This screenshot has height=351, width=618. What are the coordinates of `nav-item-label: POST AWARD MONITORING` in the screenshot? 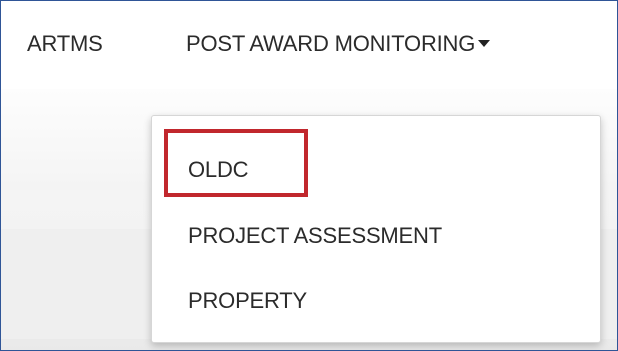 It's located at (331, 43).